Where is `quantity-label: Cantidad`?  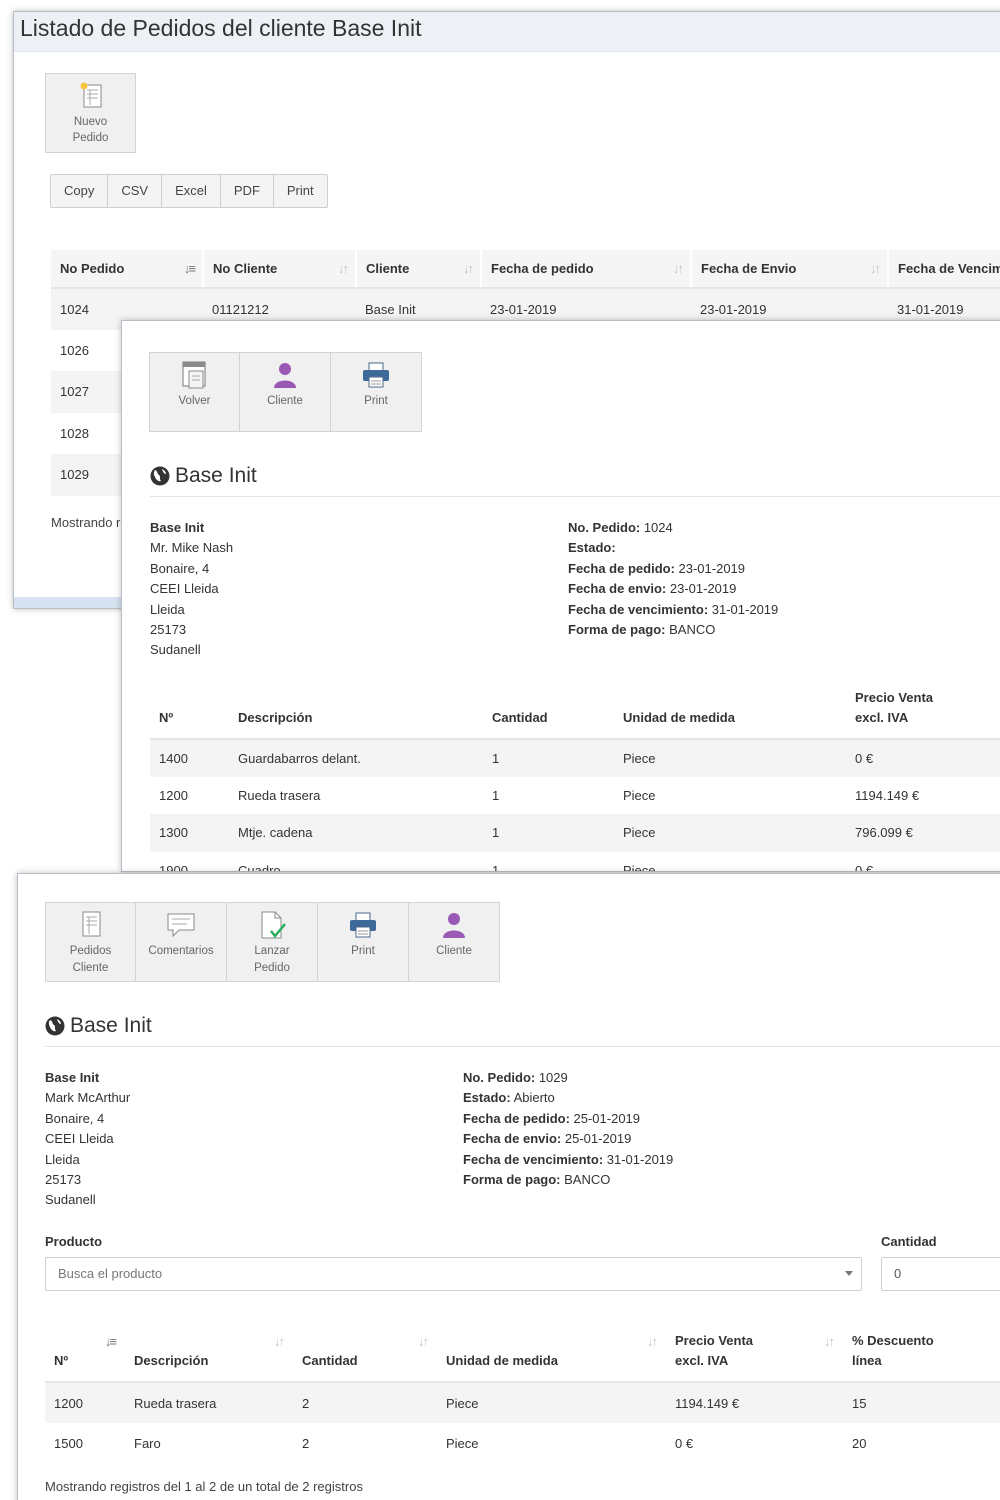 quantity-label: Cantidad is located at coordinates (909, 1241).